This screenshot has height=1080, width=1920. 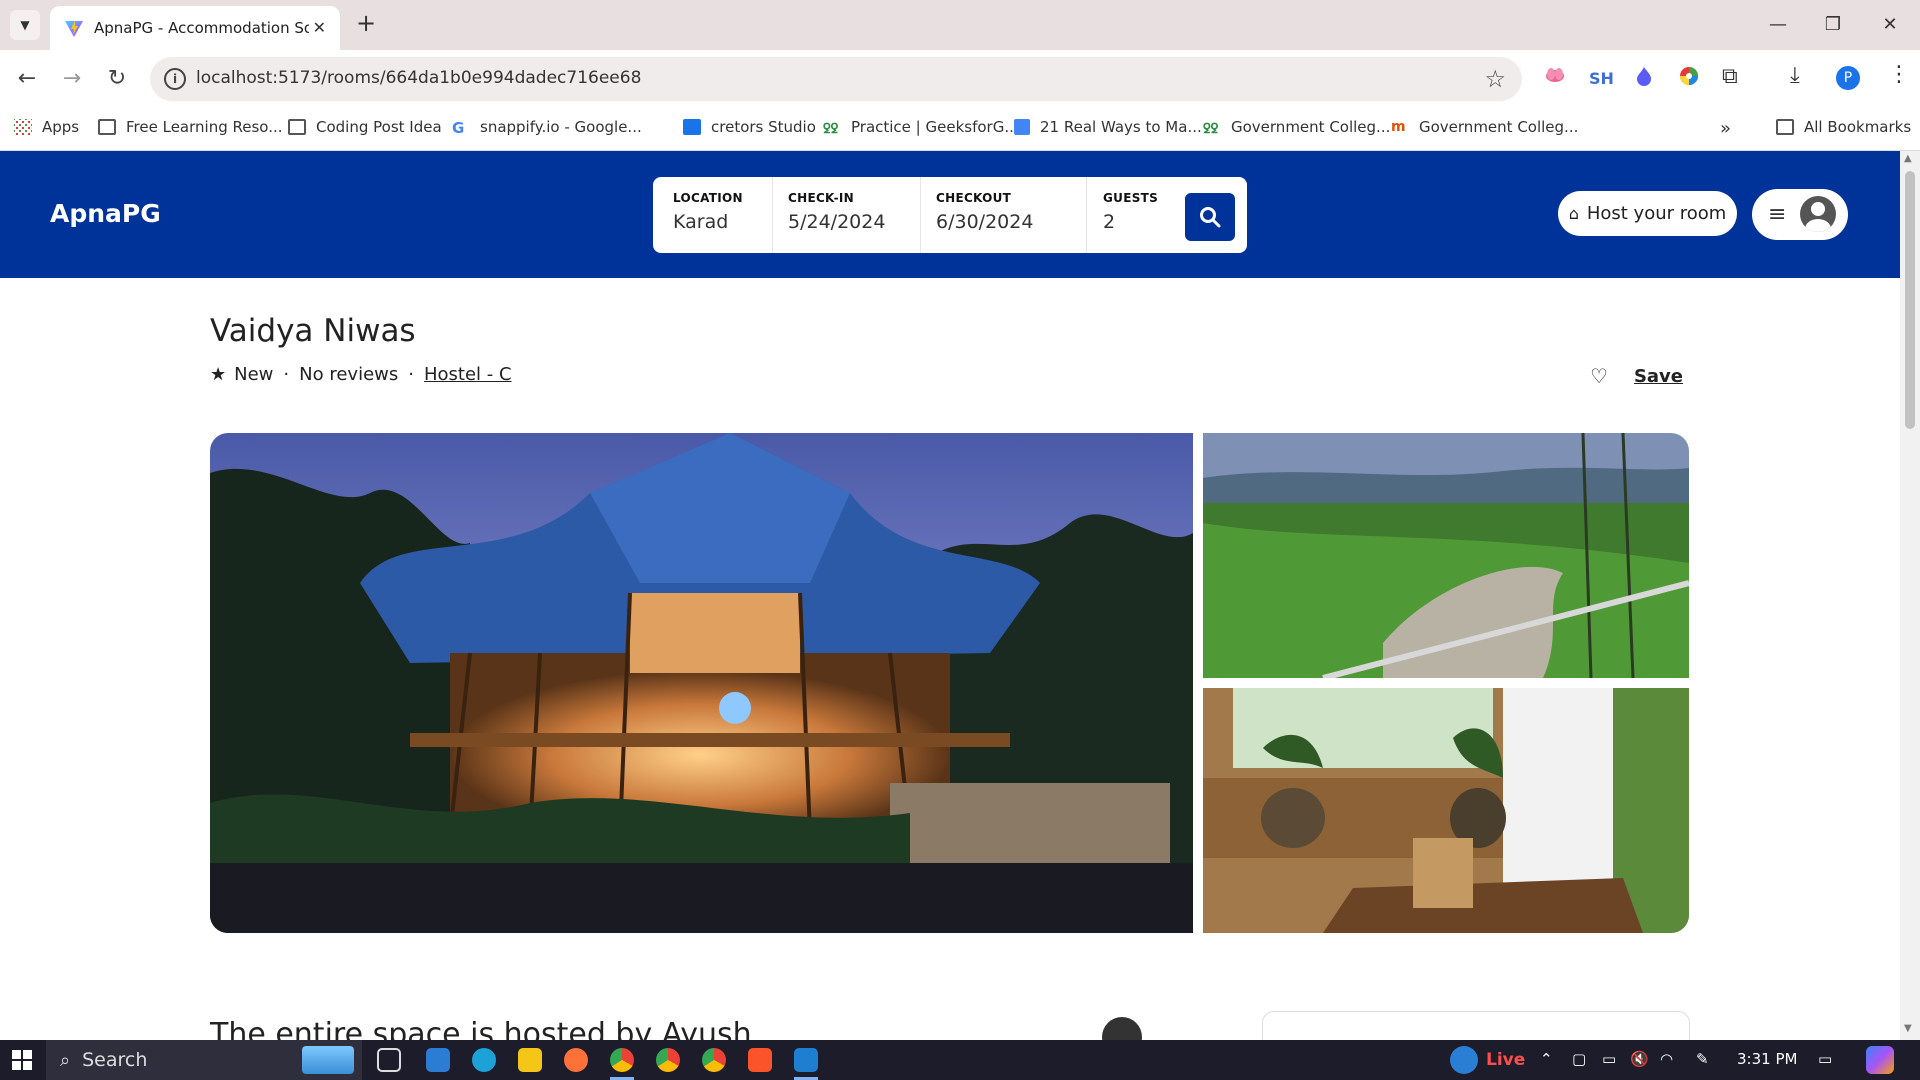 I want to click on bamboo-interior-photo, so click(x=1446, y=810).